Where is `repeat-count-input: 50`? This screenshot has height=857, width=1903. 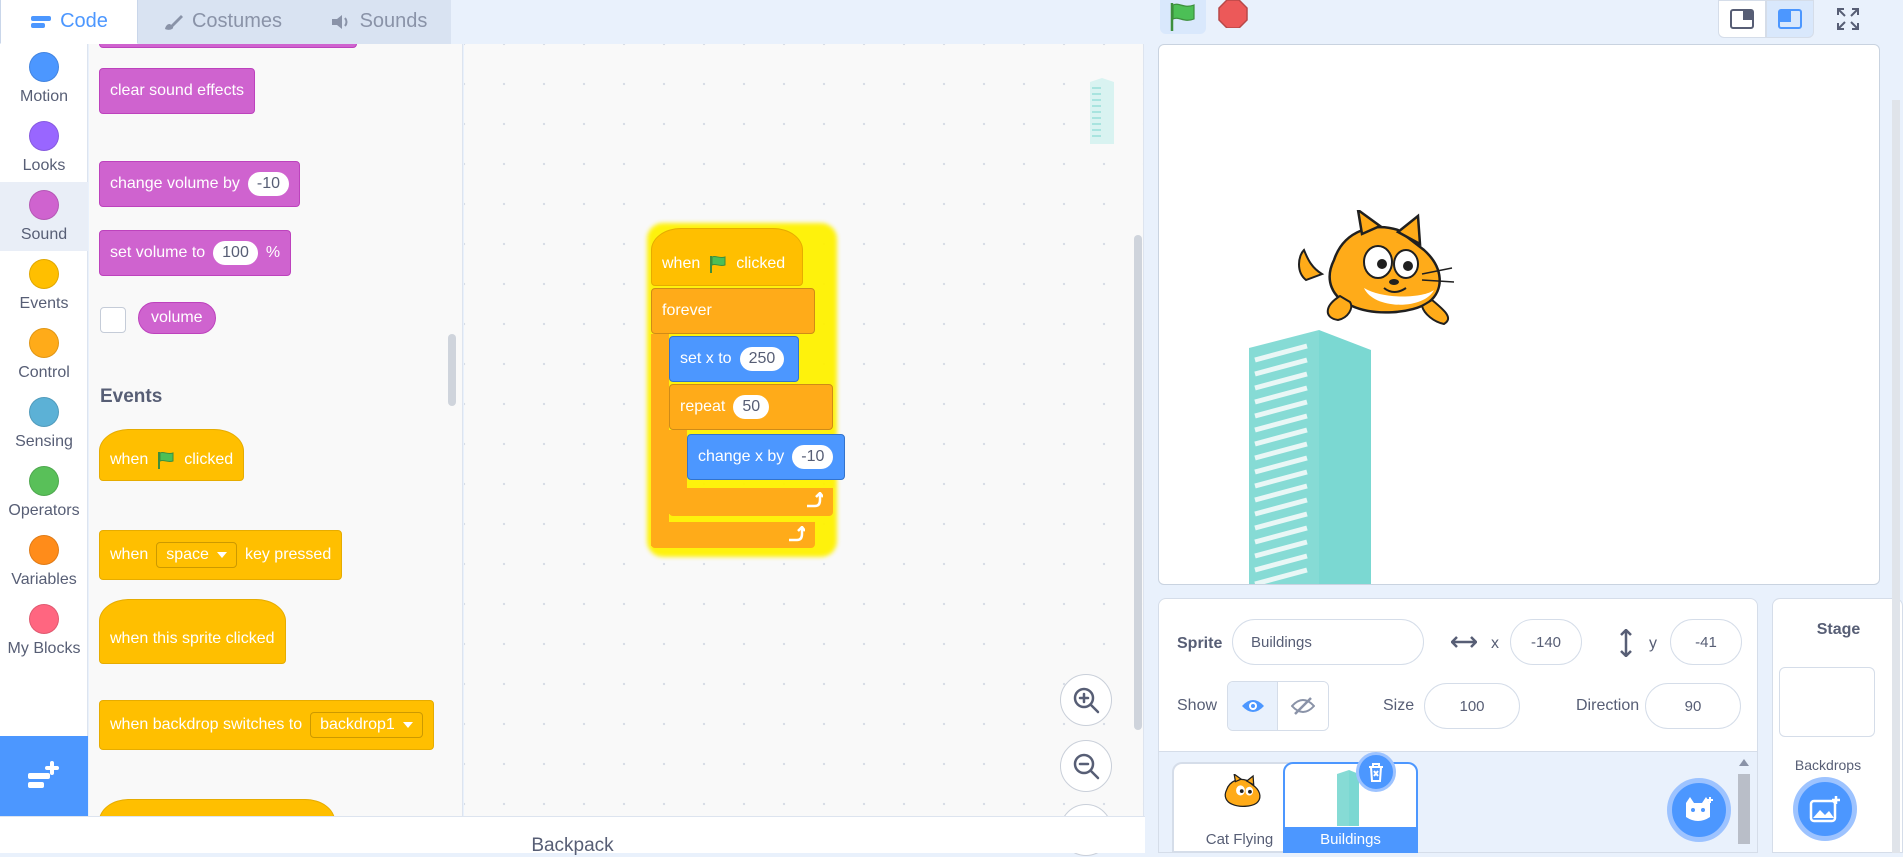 repeat-count-input: 50 is located at coordinates (751, 407).